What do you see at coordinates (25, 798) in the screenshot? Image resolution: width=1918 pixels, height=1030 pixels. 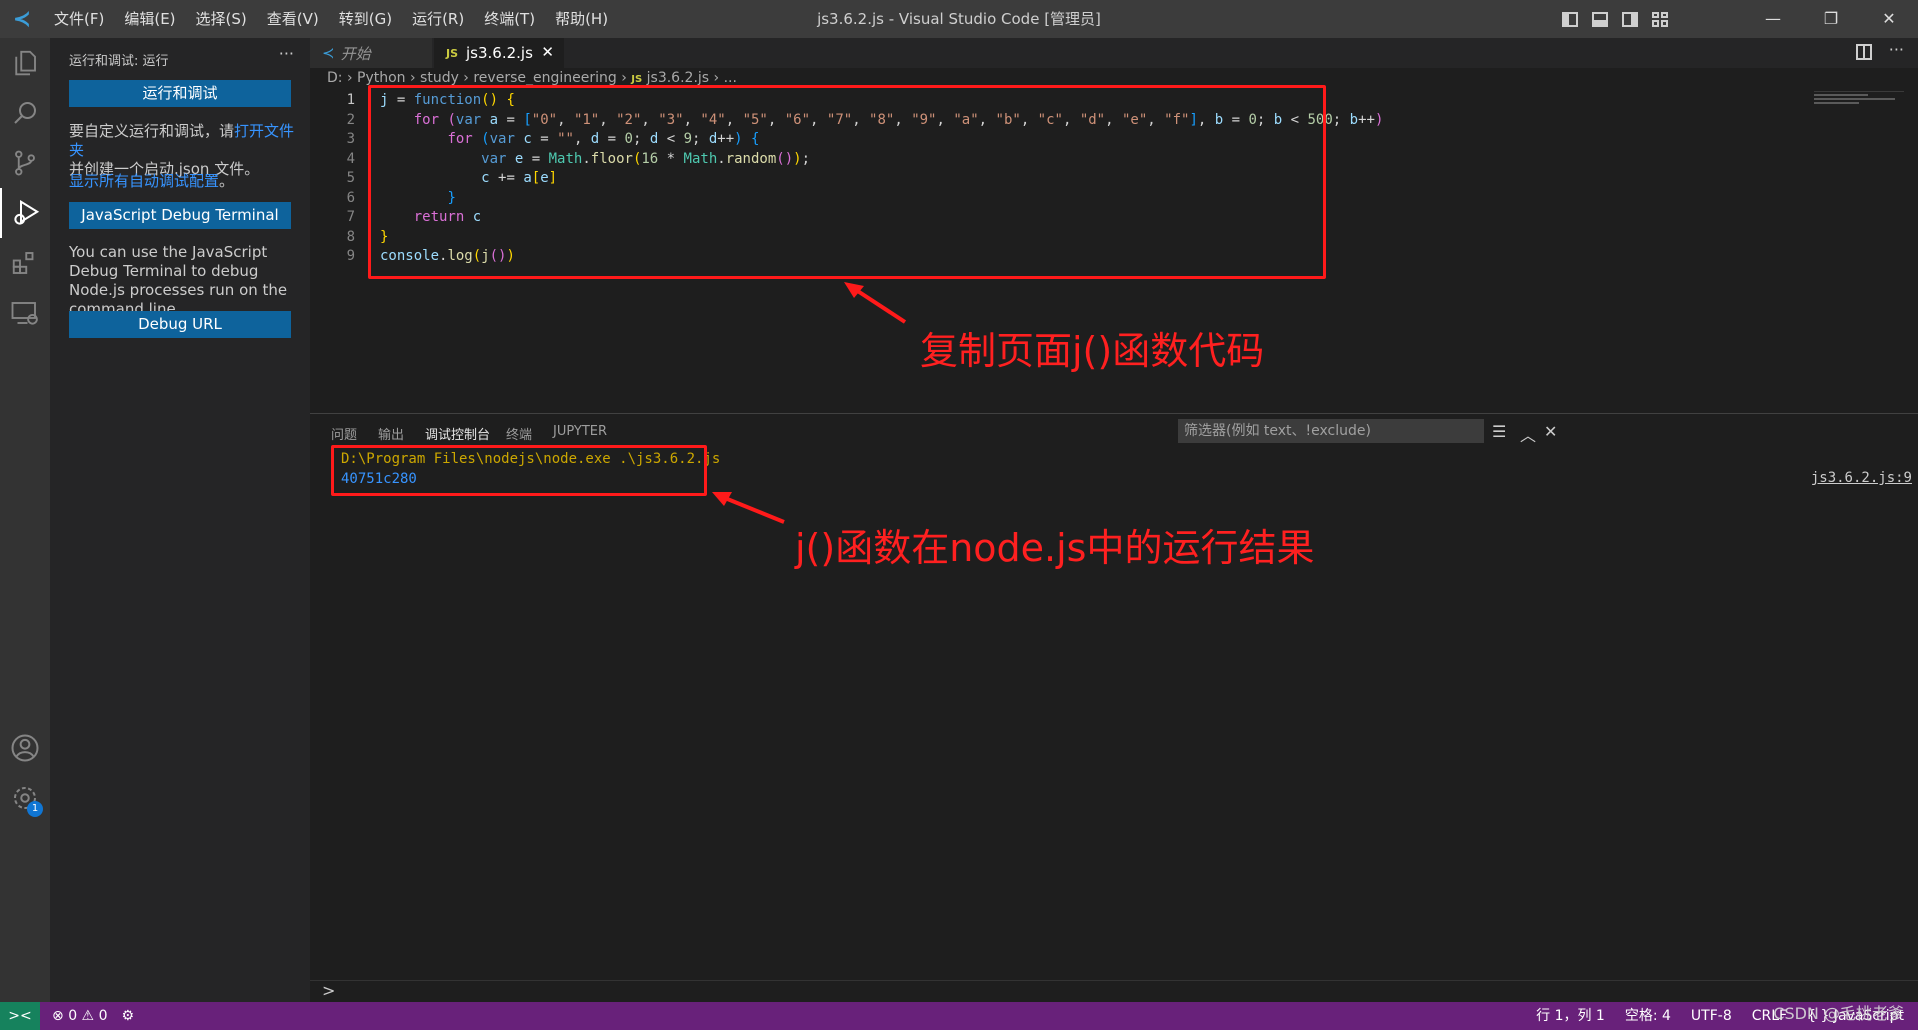 I see `settings-gear-icon: 1` at bounding box center [25, 798].